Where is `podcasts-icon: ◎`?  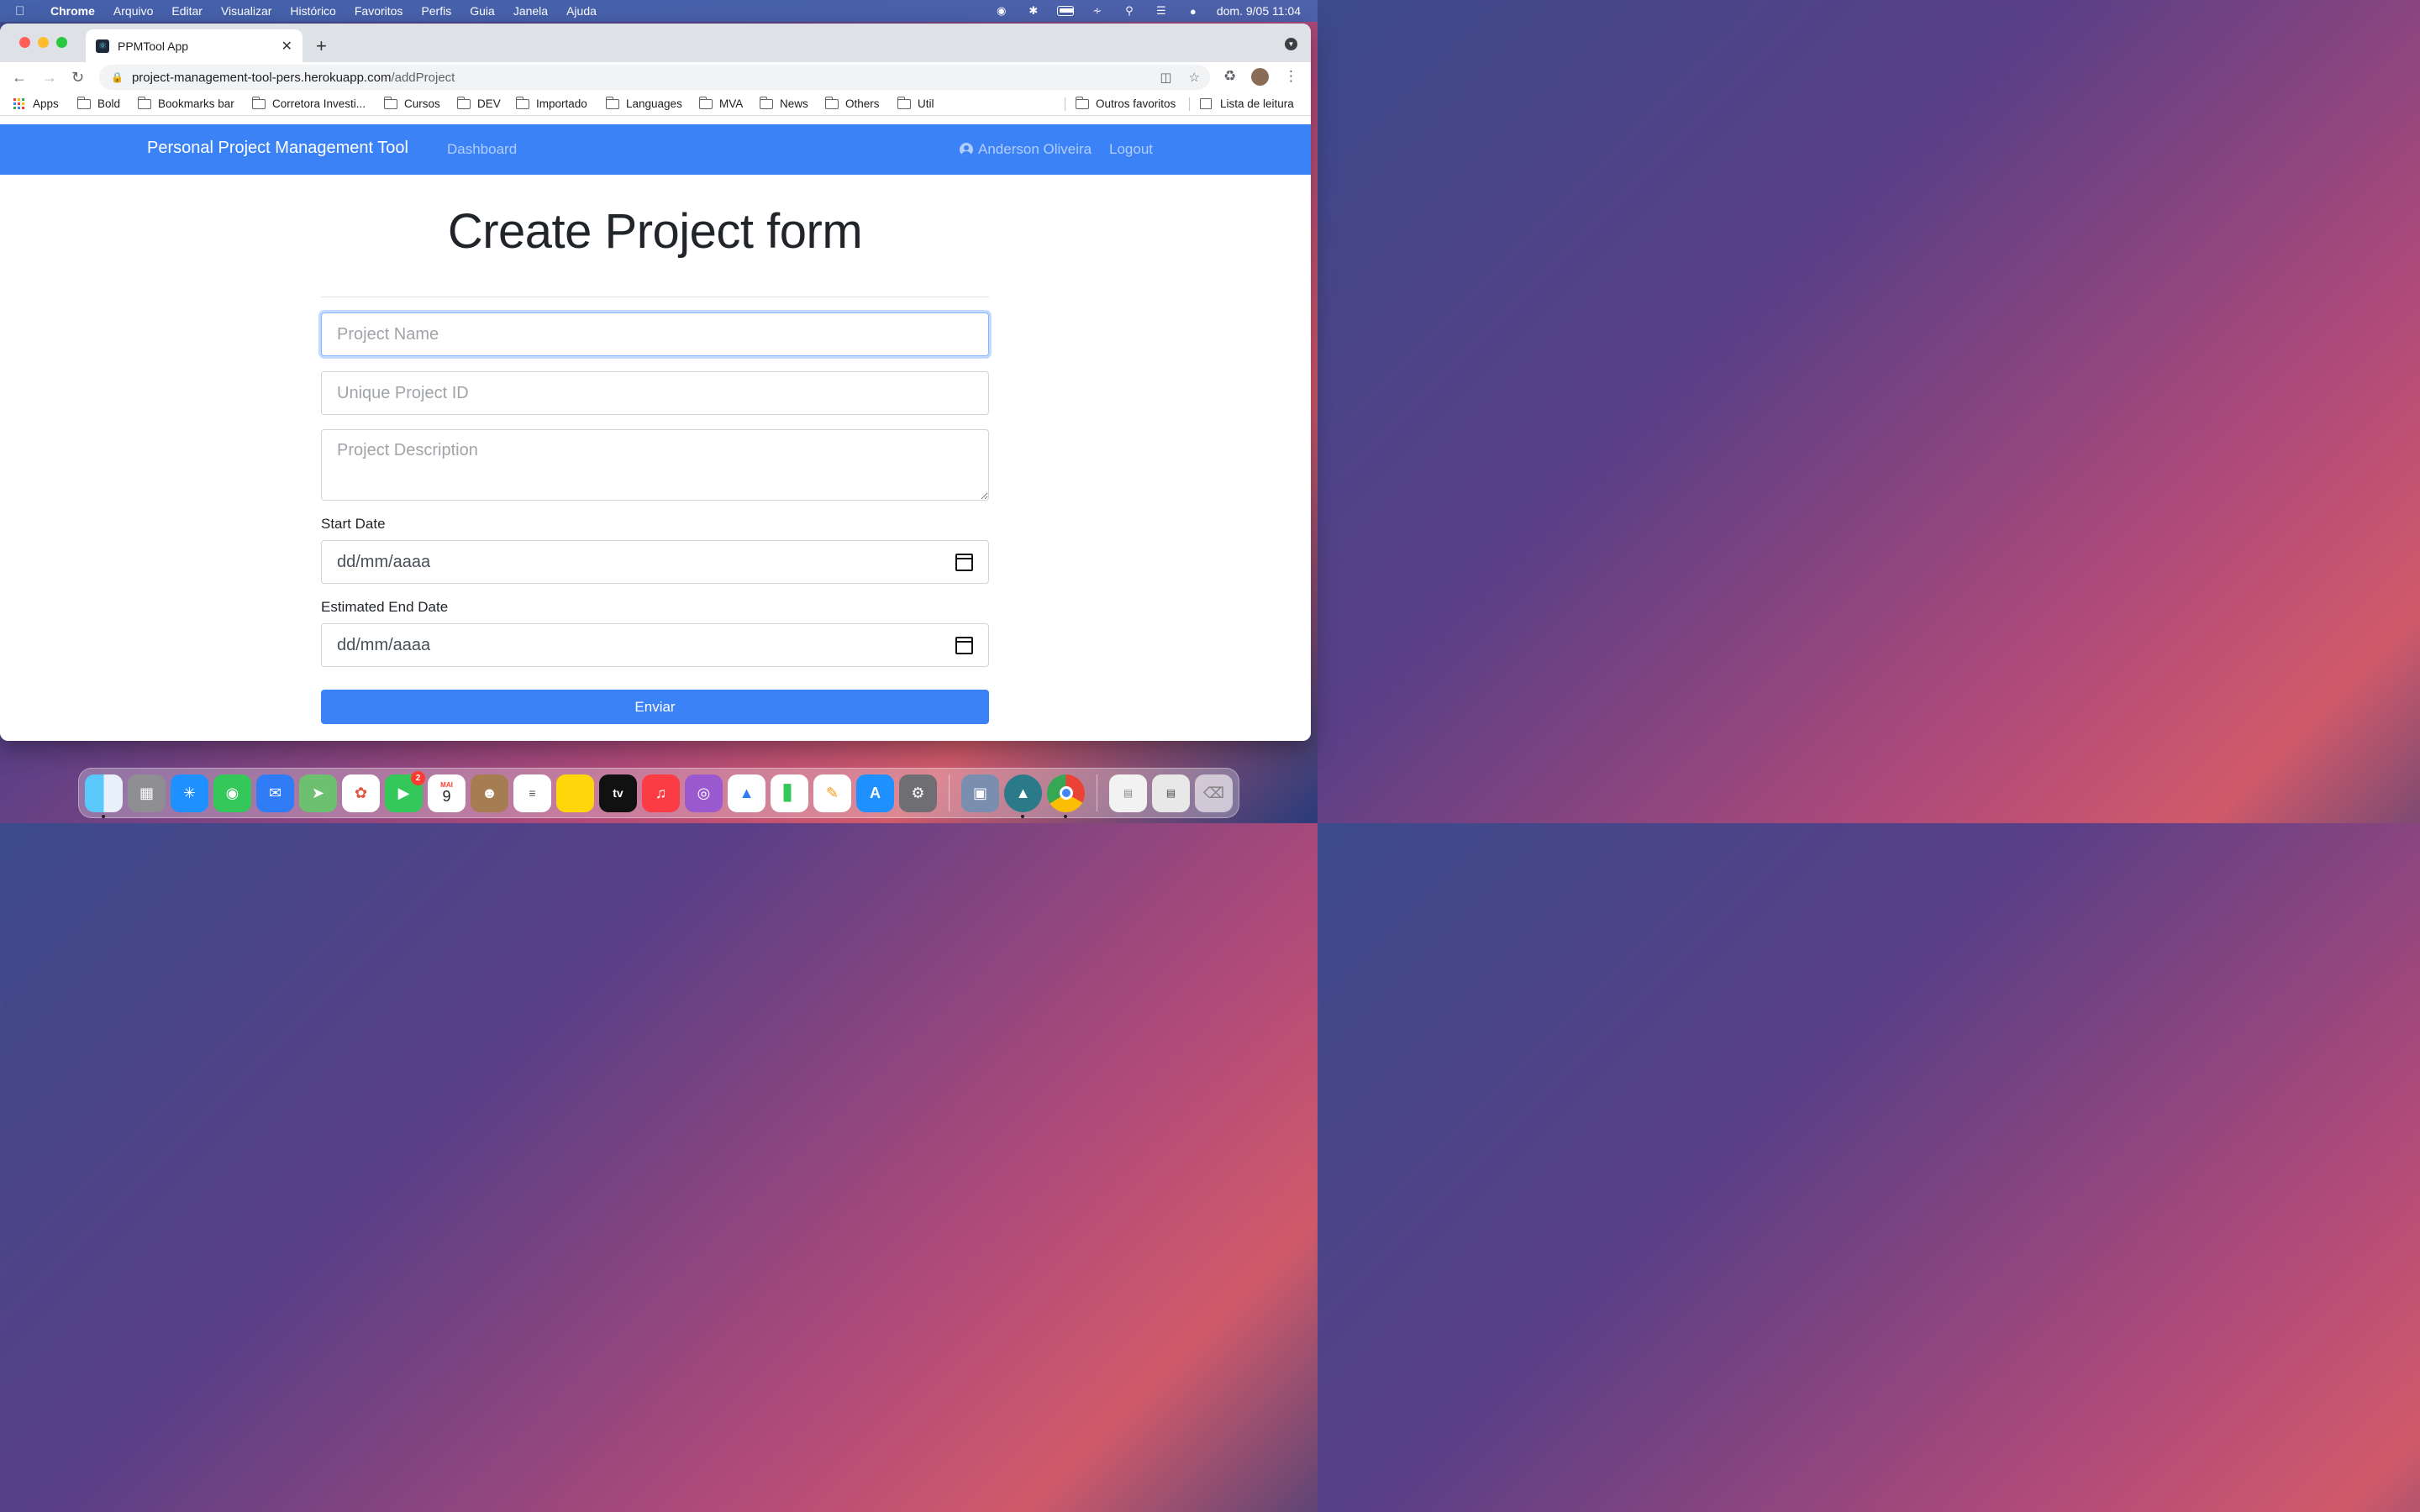 podcasts-icon: ◎ is located at coordinates (704, 793).